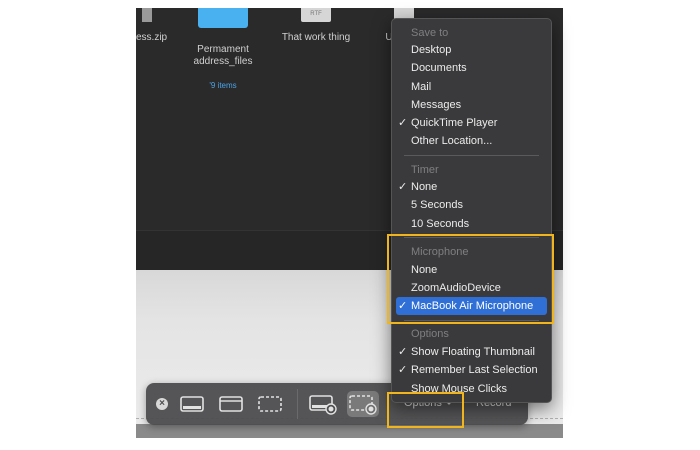 The image size is (700, 450). What do you see at coordinates (223, 18) in the screenshot?
I see `folder-icon` at bounding box center [223, 18].